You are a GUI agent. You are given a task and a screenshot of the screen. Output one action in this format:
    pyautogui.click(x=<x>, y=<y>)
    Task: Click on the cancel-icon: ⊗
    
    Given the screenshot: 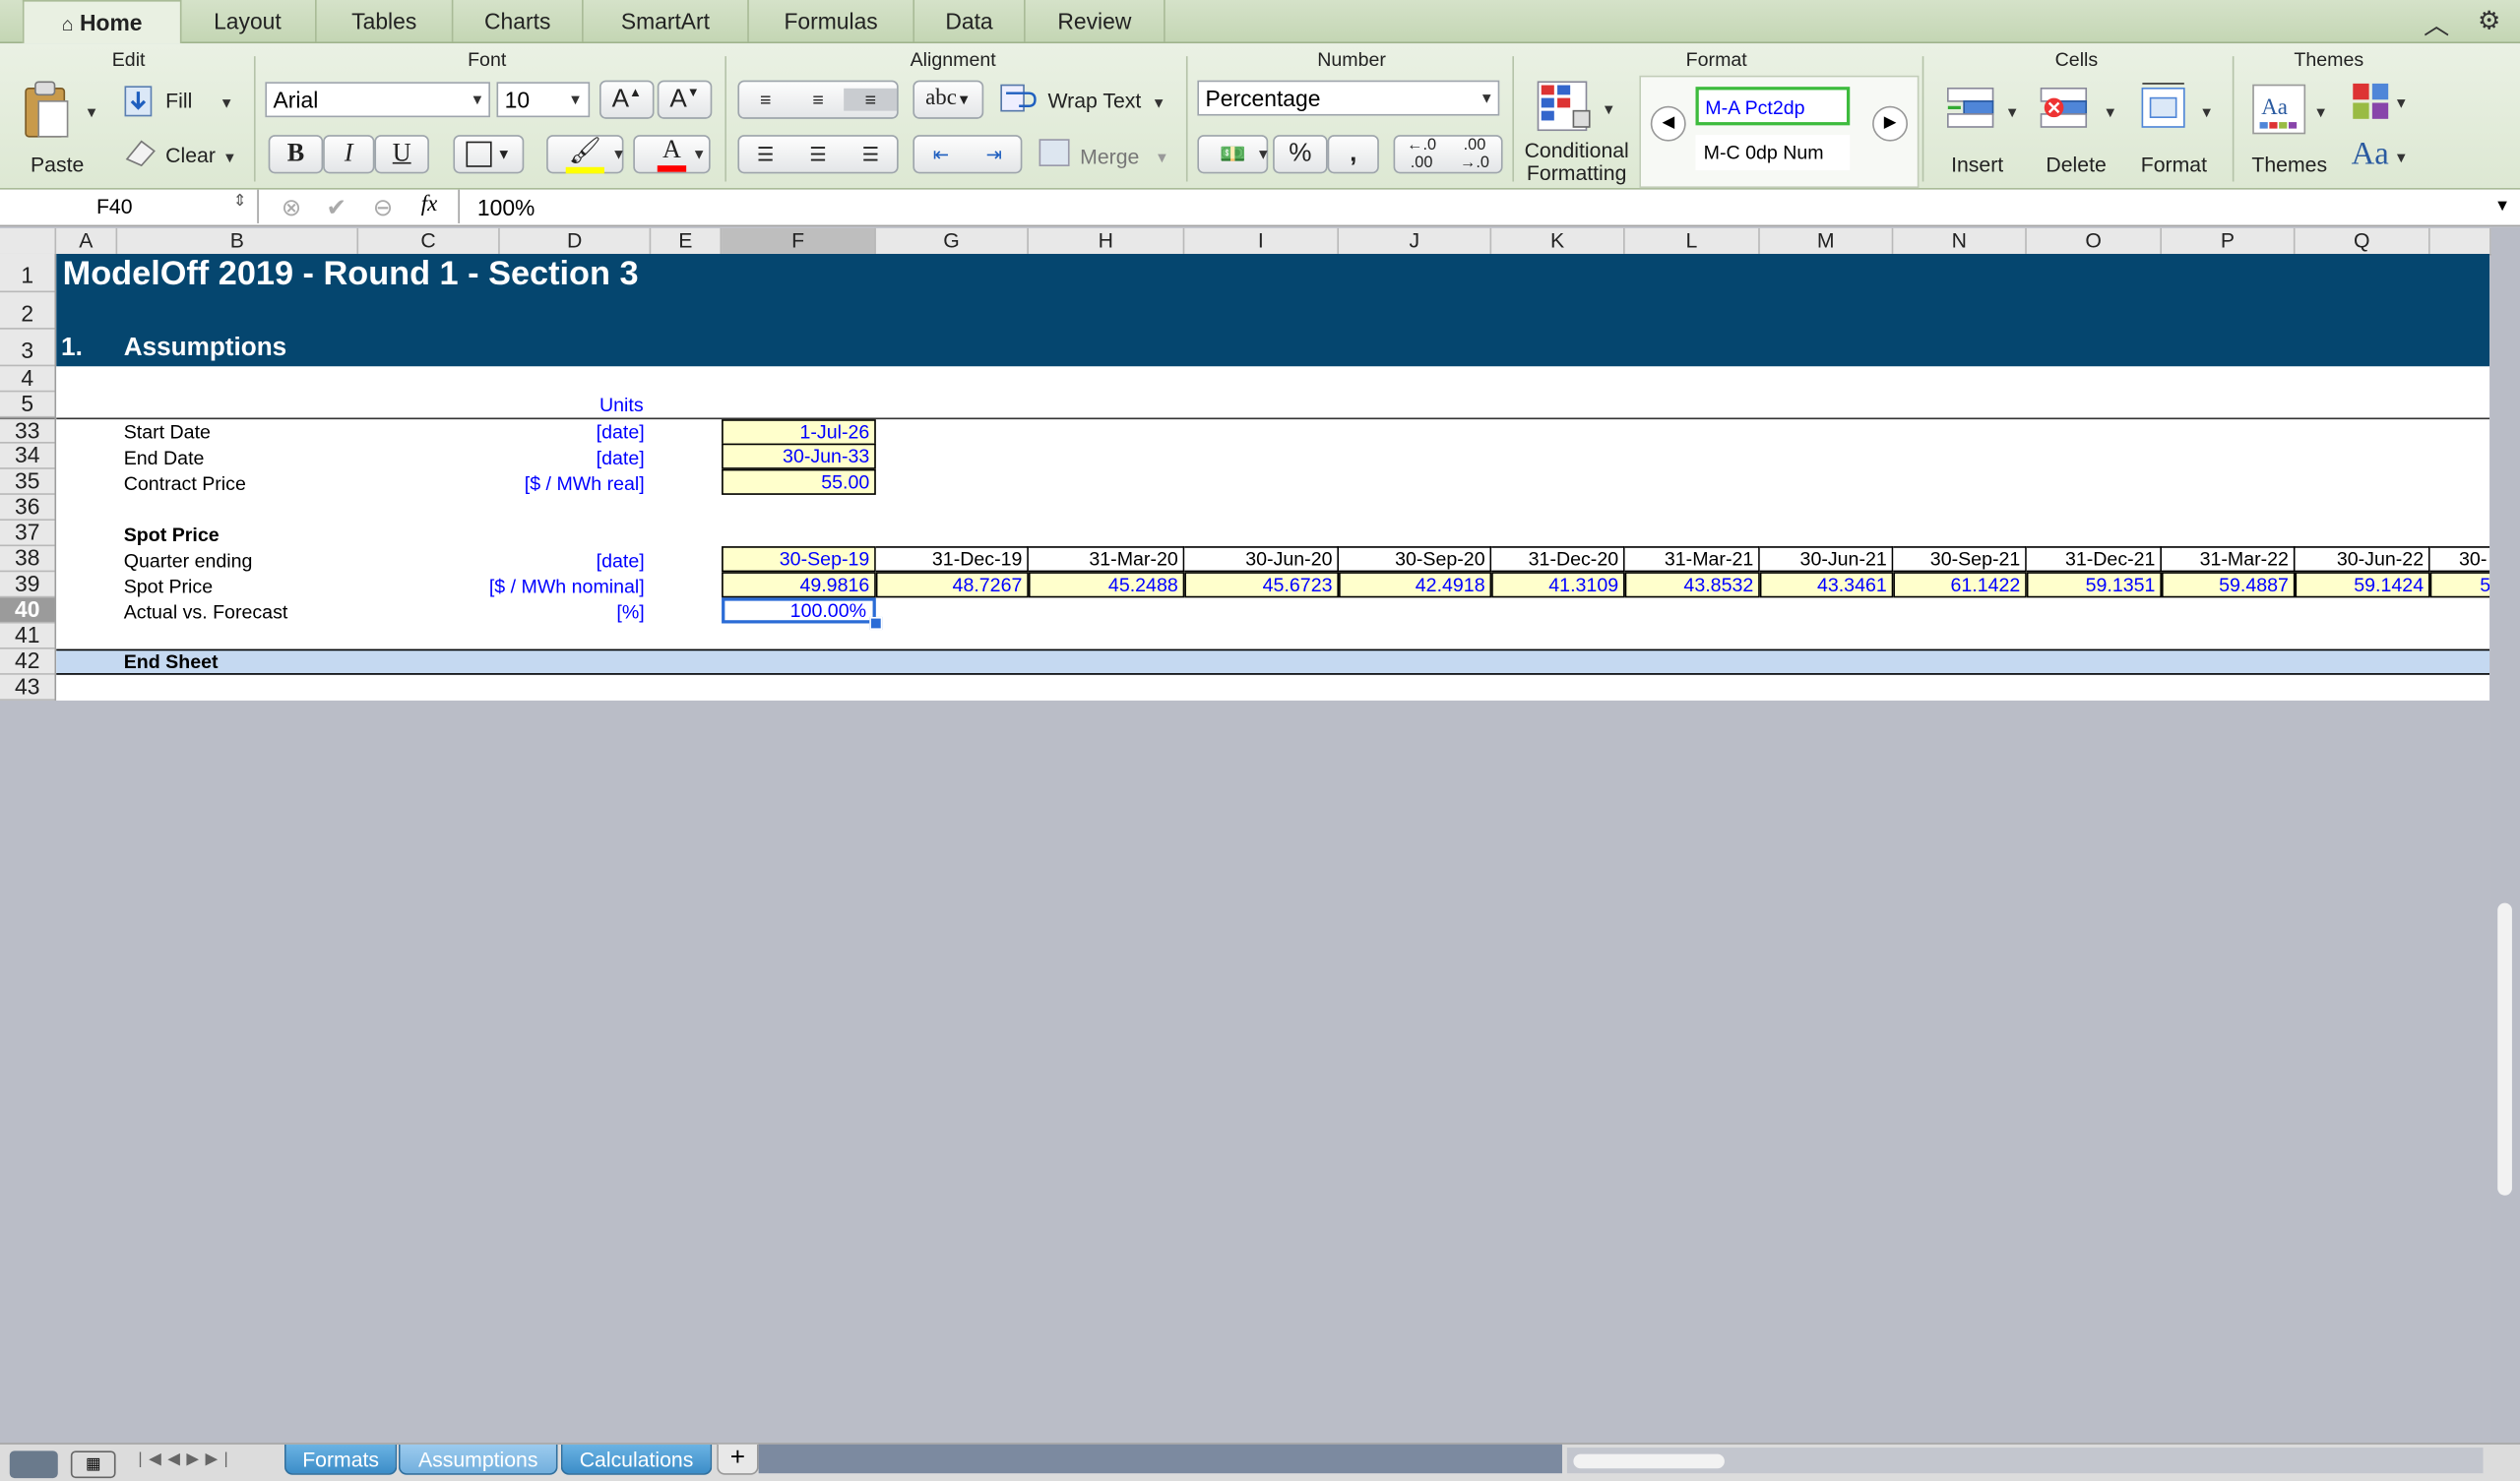 What is the action you would take?
    pyautogui.click(x=292, y=207)
    